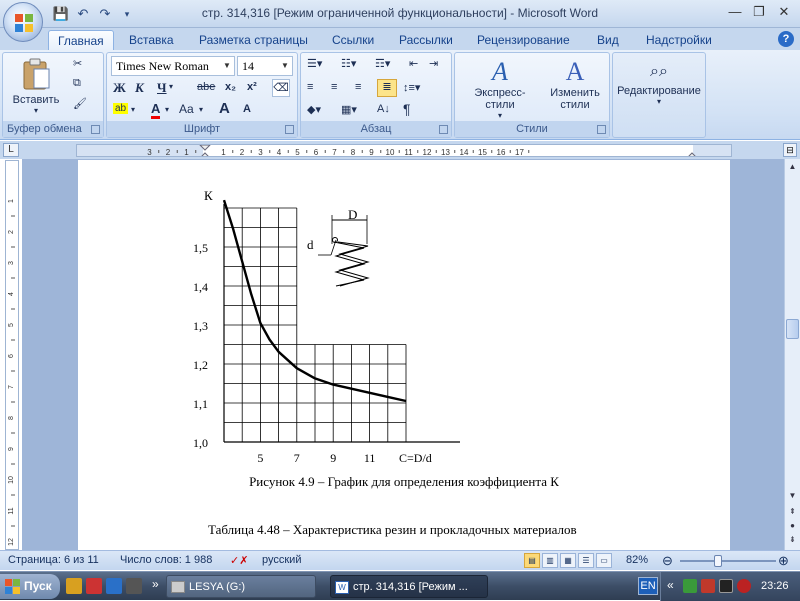  What do you see at coordinates (426, 40) in the screenshot?
I see `tab-mailings: Рассылки` at bounding box center [426, 40].